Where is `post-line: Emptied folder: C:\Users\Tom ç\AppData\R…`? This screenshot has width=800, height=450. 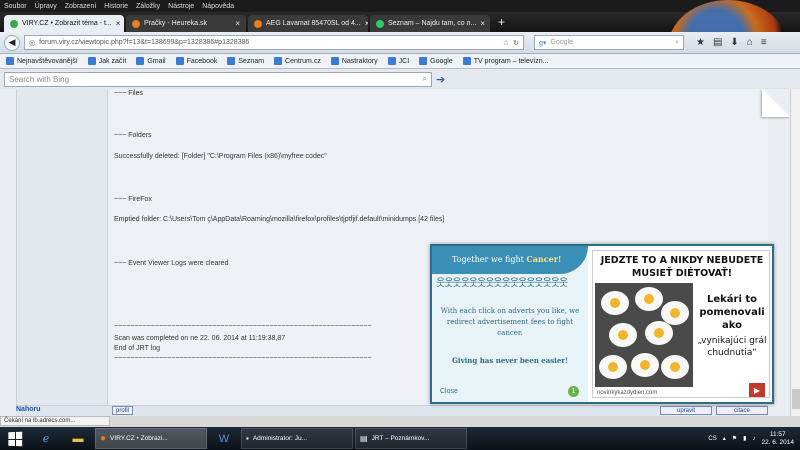
post-line: Emptied folder: C:\Users\Tom ç\AppData\R… is located at coordinates (279, 219).